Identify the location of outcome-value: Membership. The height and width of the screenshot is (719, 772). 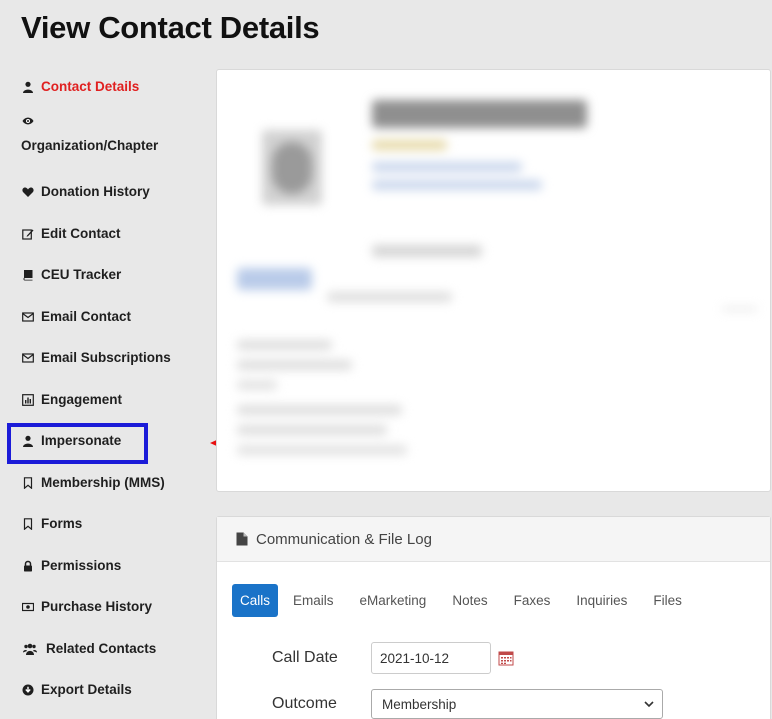
(419, 704).